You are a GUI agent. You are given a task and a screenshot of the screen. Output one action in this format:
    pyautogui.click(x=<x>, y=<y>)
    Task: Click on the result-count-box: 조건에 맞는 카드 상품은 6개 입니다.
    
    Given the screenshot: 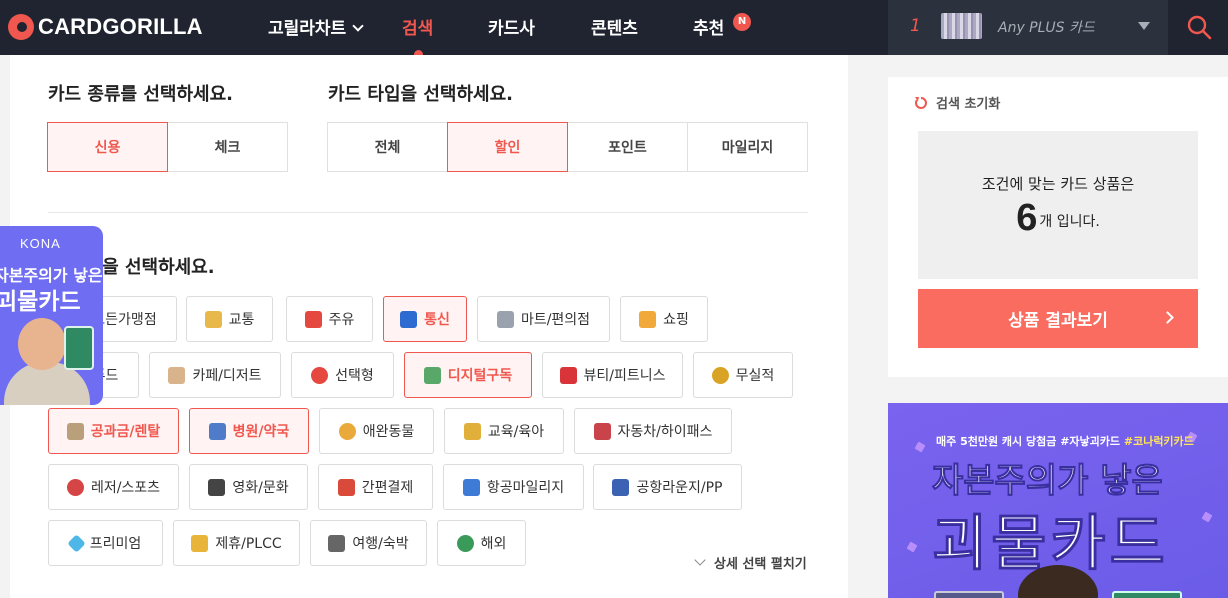 What is the action you would take?
    pyautogui.click(x=1058, y=205)
    